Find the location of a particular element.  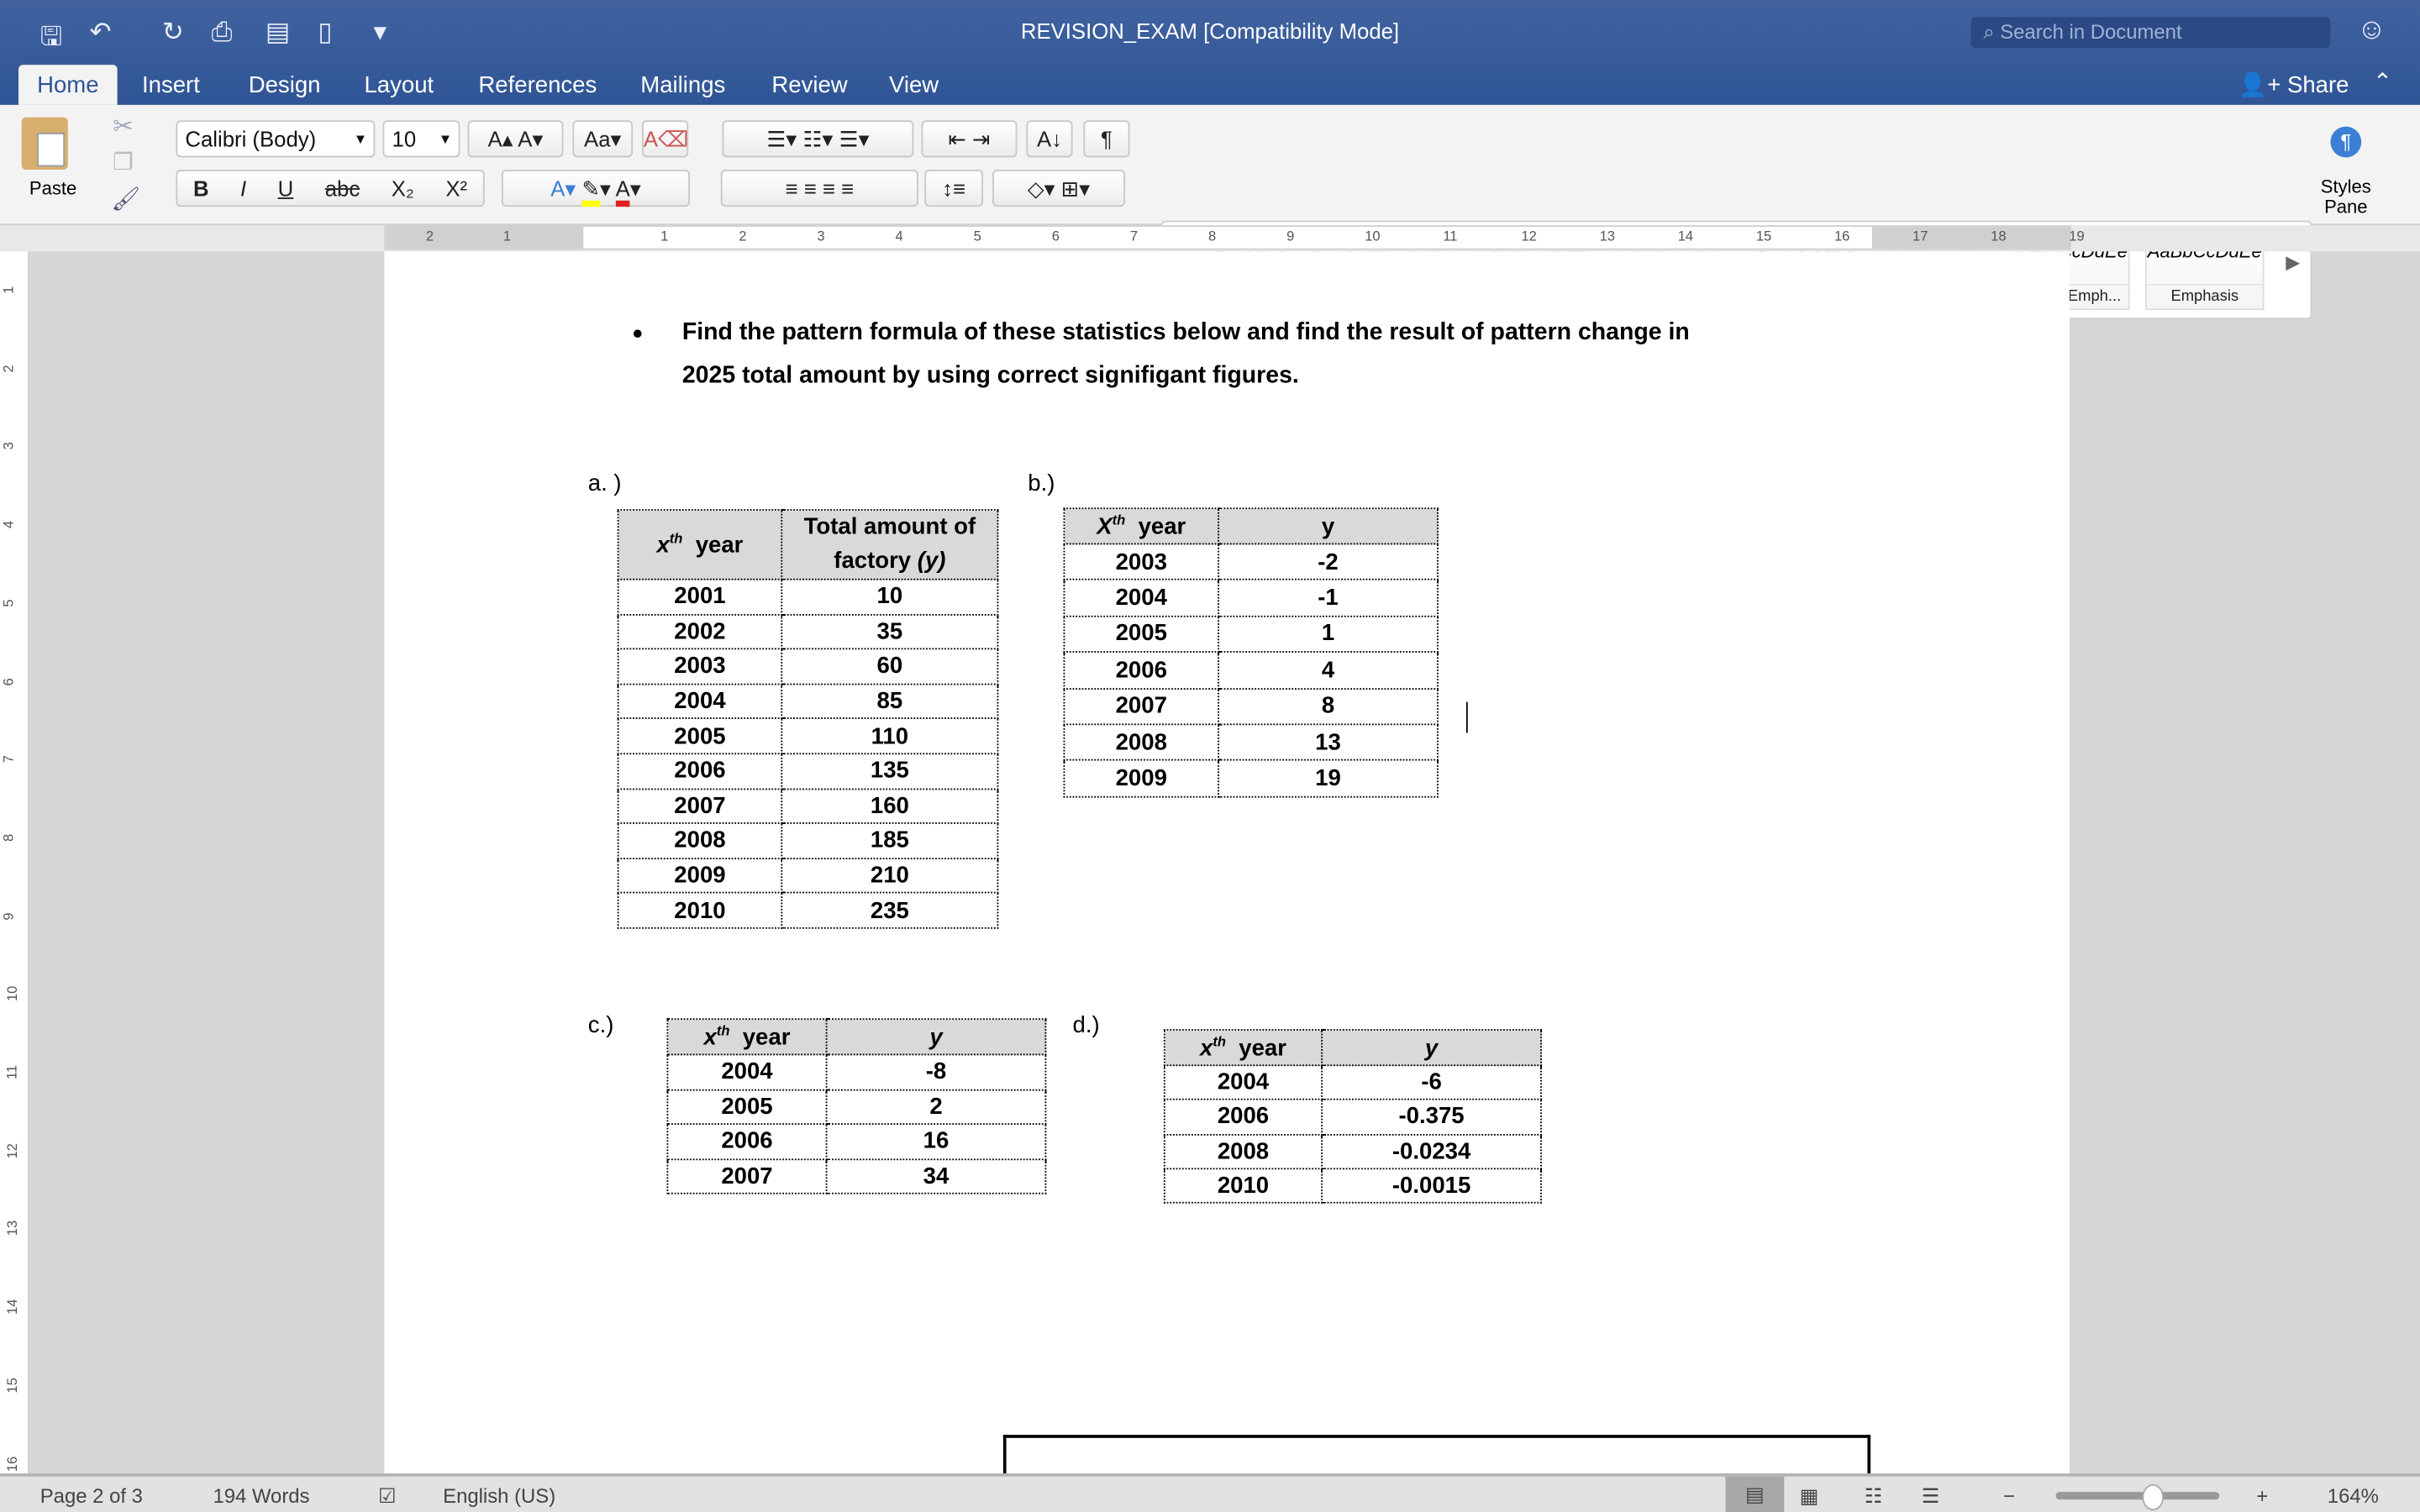

year-cell: 2005 is located at coordinates (1141, 634).